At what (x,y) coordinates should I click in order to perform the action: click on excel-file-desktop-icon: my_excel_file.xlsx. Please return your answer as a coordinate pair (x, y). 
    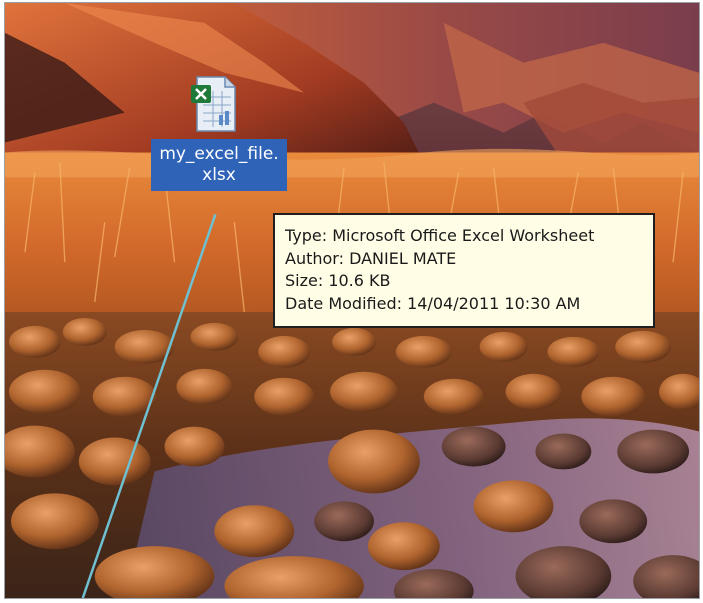
    Looking at the image, I should click on (219, 139).